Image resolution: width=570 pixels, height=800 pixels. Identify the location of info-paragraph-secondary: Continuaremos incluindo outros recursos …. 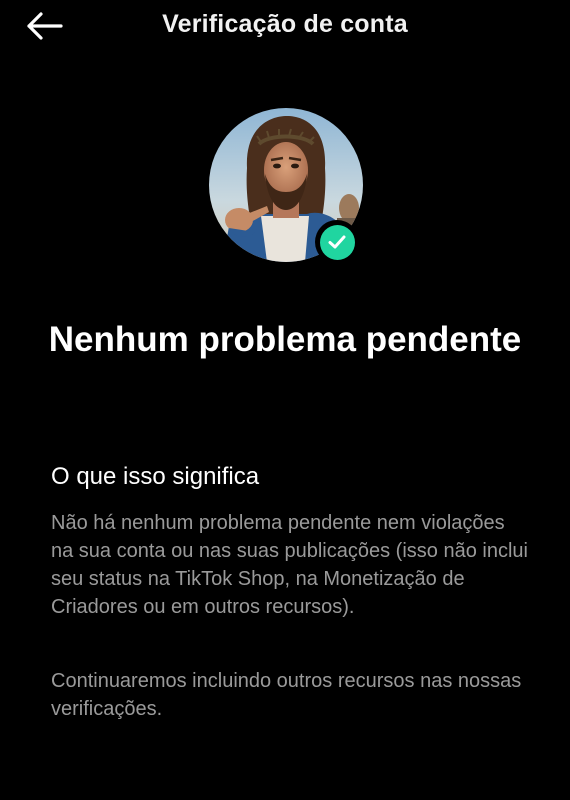
(286, 695).